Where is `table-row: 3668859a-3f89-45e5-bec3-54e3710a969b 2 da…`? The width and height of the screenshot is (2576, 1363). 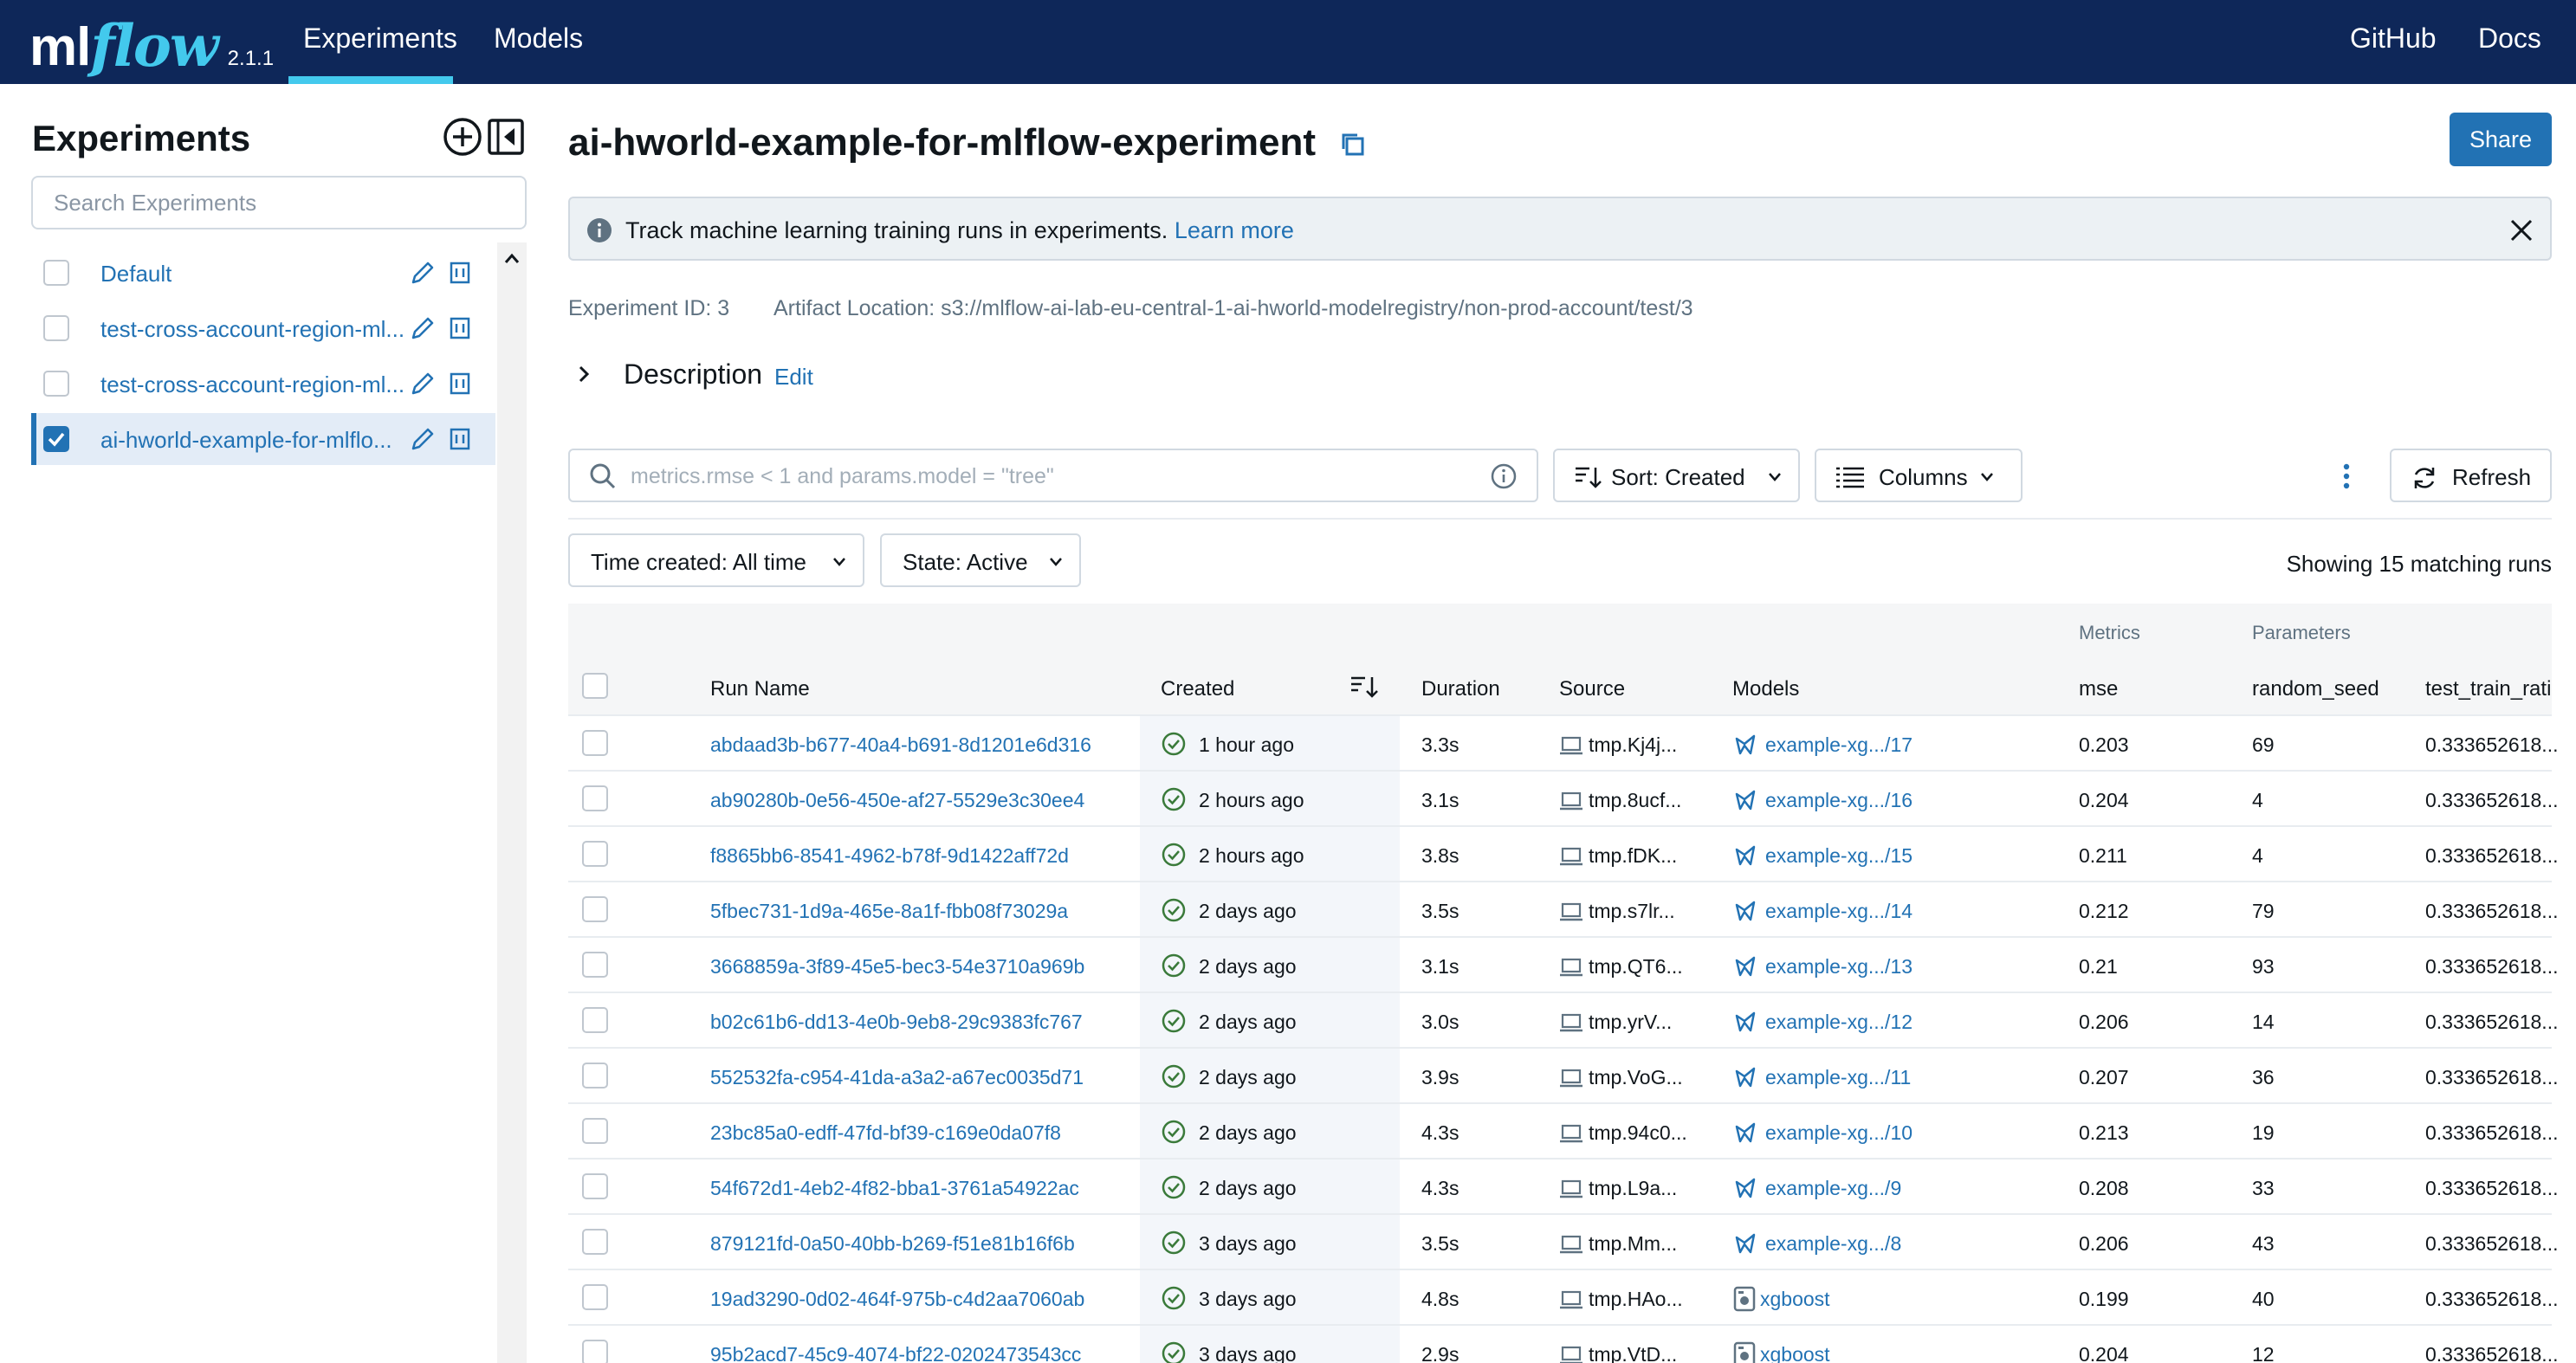
table-row: 3668859a-3f89-45e5-bec3-54e3710a969b 2 da… is located at coordinates (1563, 965).